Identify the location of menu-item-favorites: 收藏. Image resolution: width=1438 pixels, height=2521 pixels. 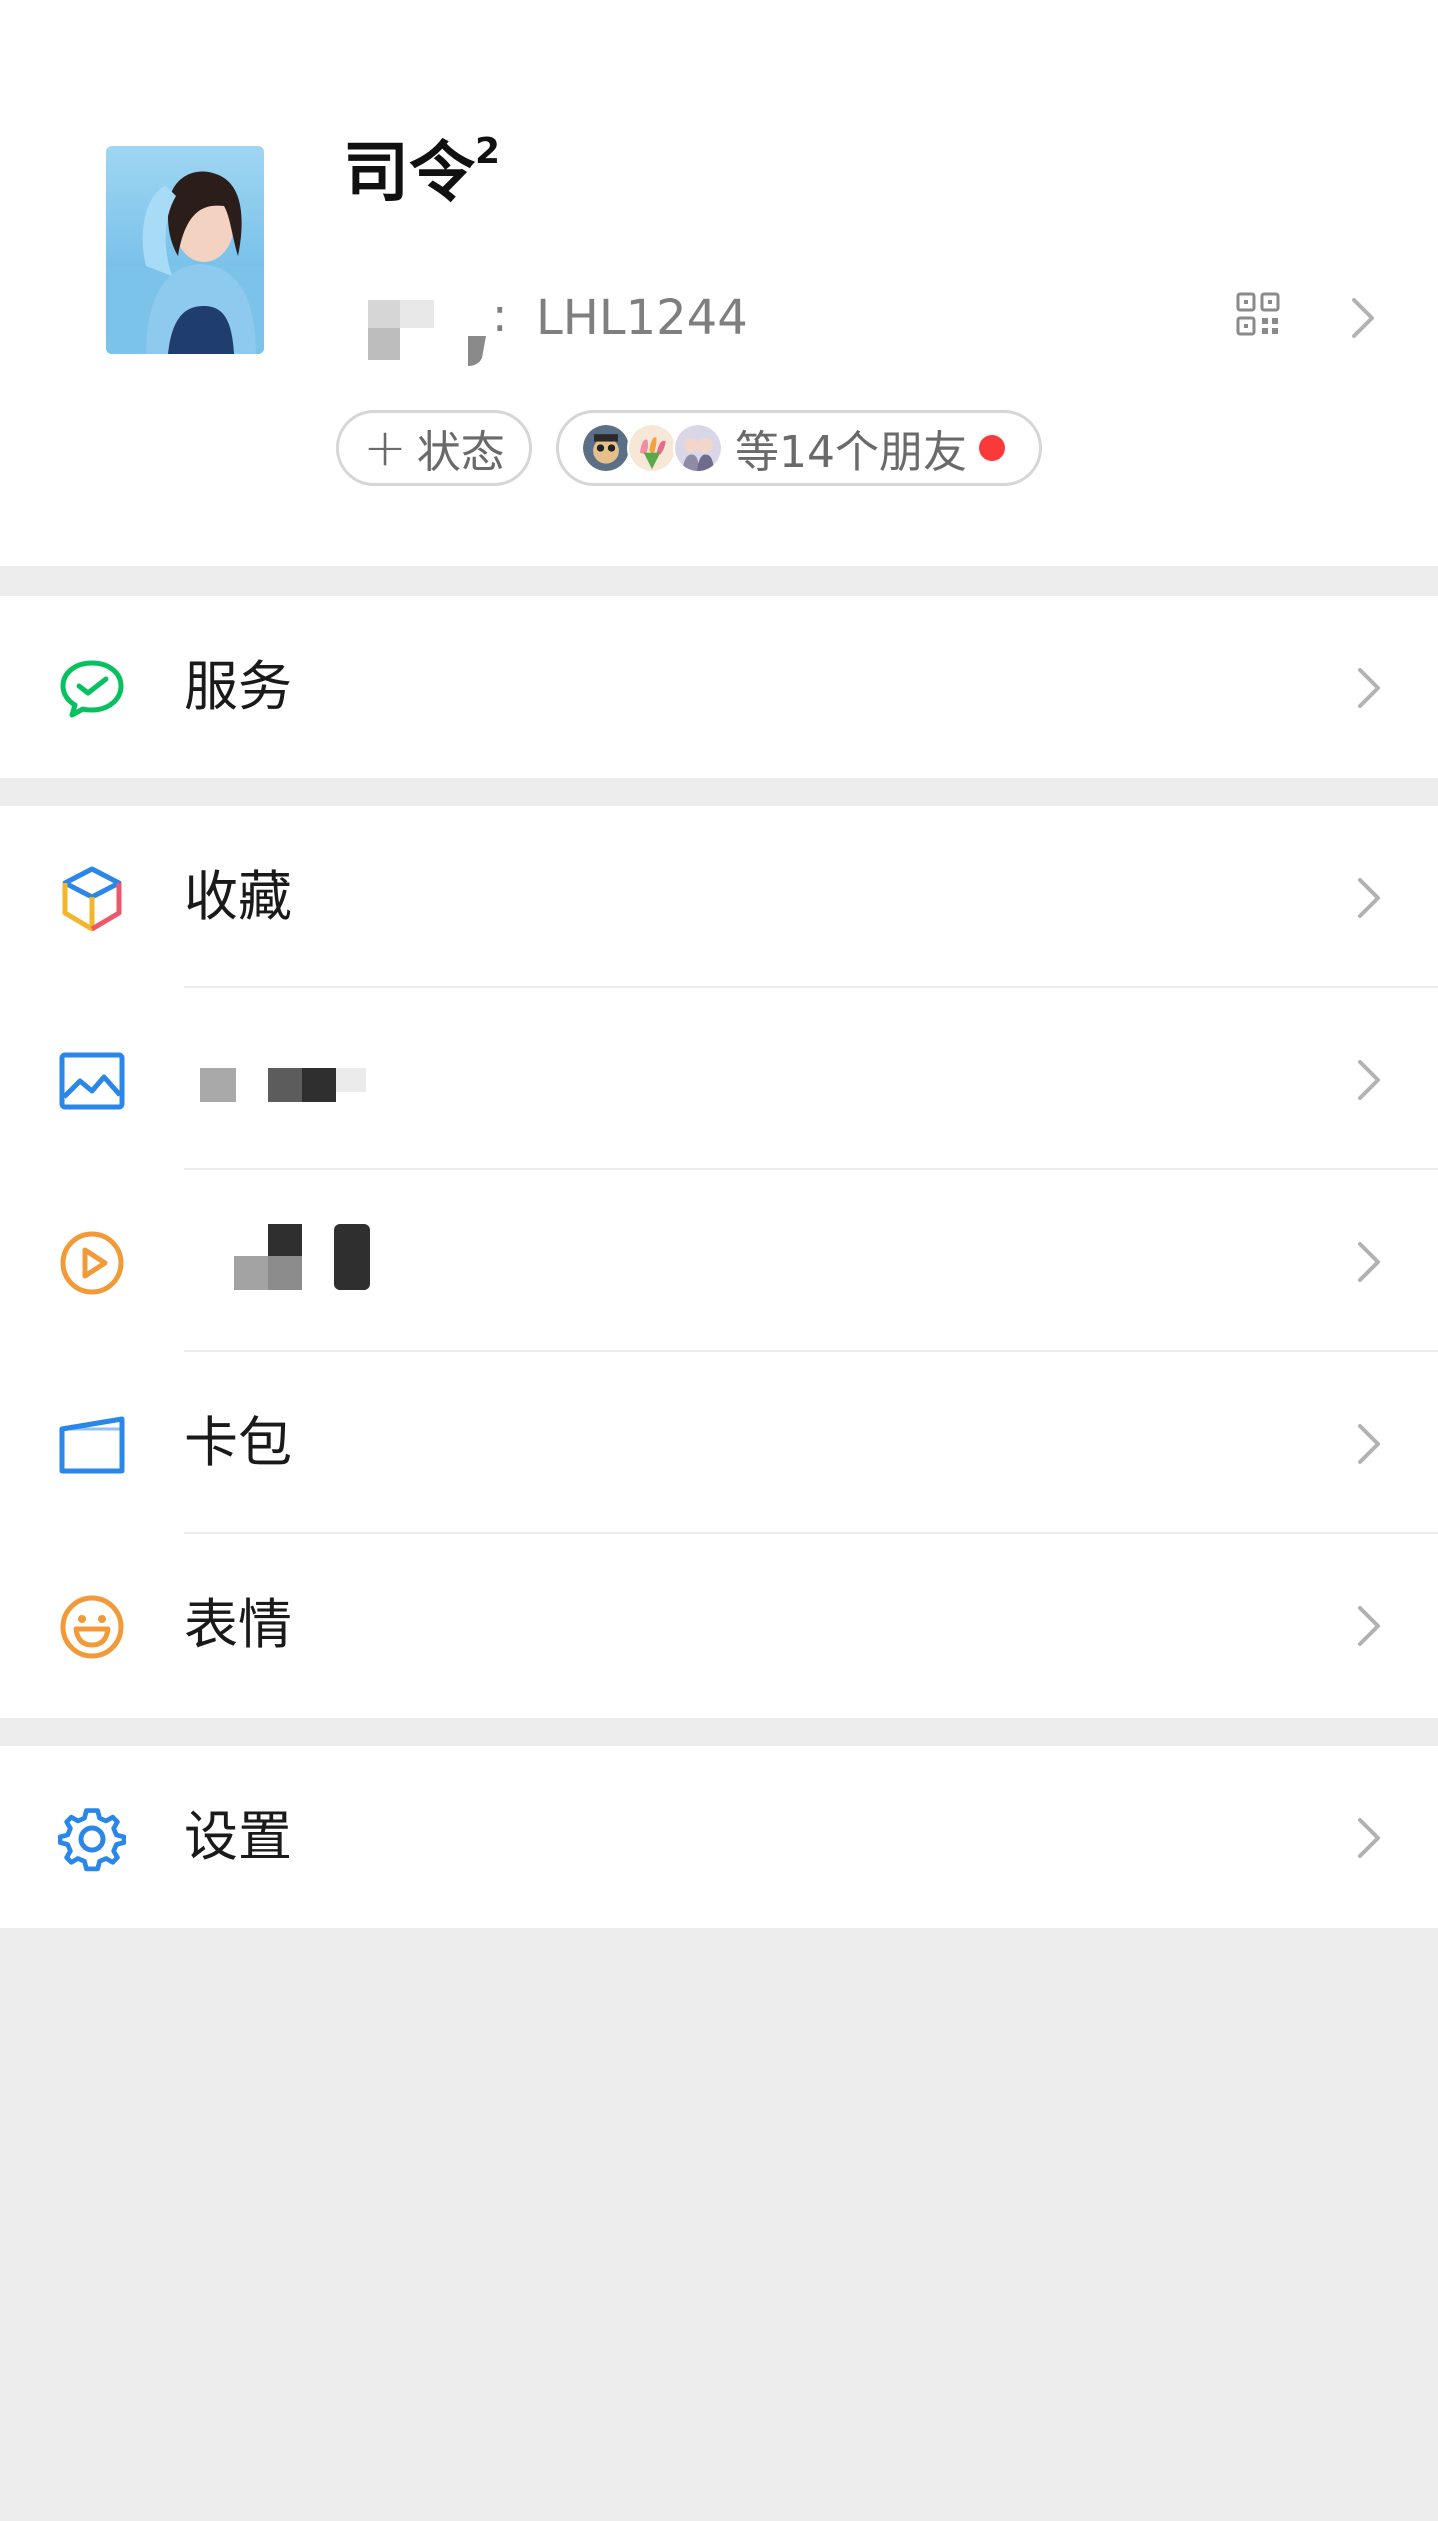
(719, 897).